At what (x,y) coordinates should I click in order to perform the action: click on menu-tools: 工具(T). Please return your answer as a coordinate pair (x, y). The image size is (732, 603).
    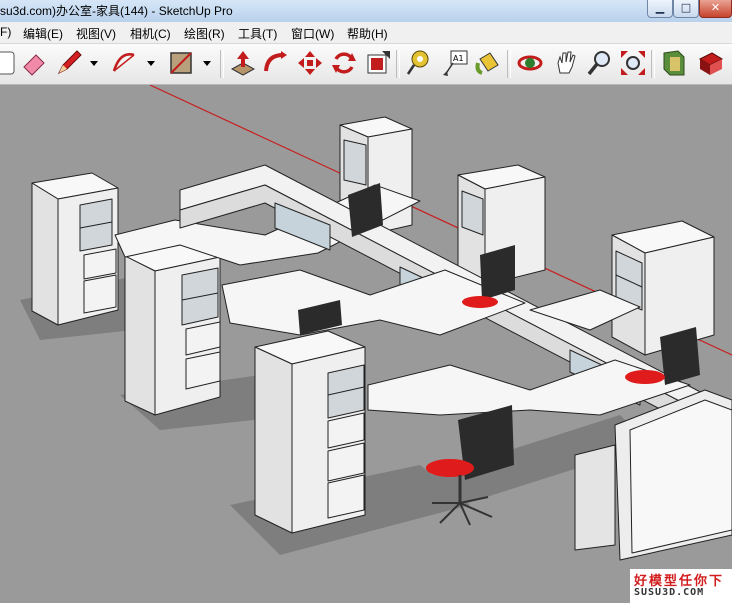
    Looking at the image, I should click on (257, 33).